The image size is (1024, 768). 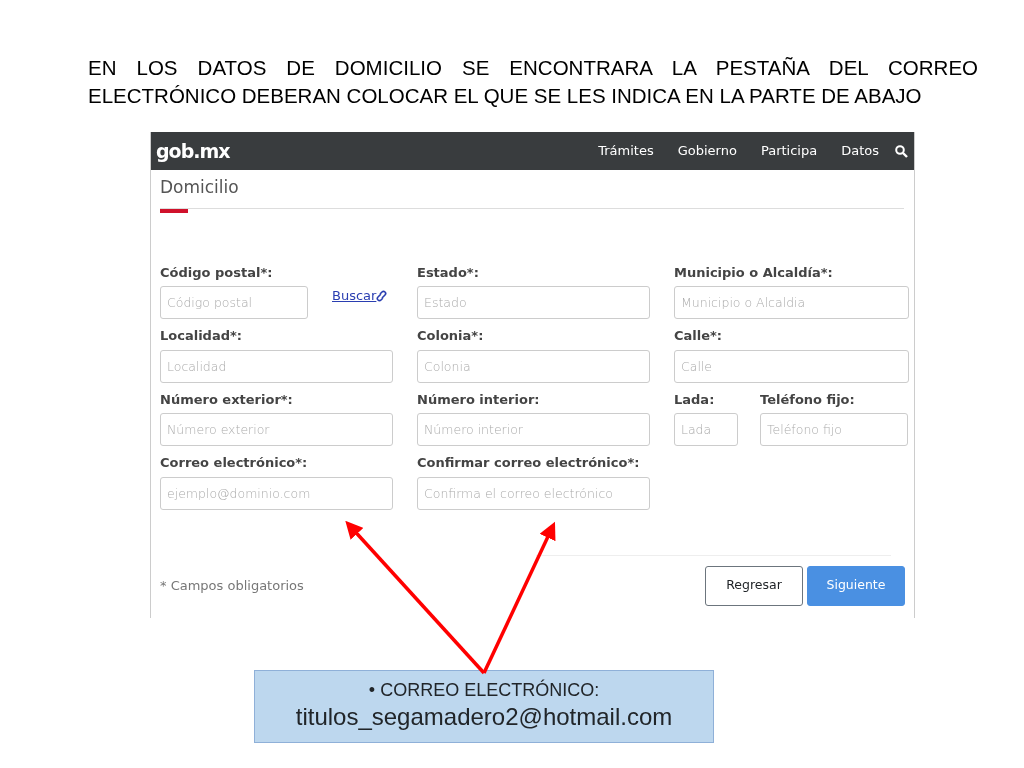 What do you see at coordinates (217, 272) in the screenshot?
I see `field-label: Código postal*:` at bounding box center [217, 272].